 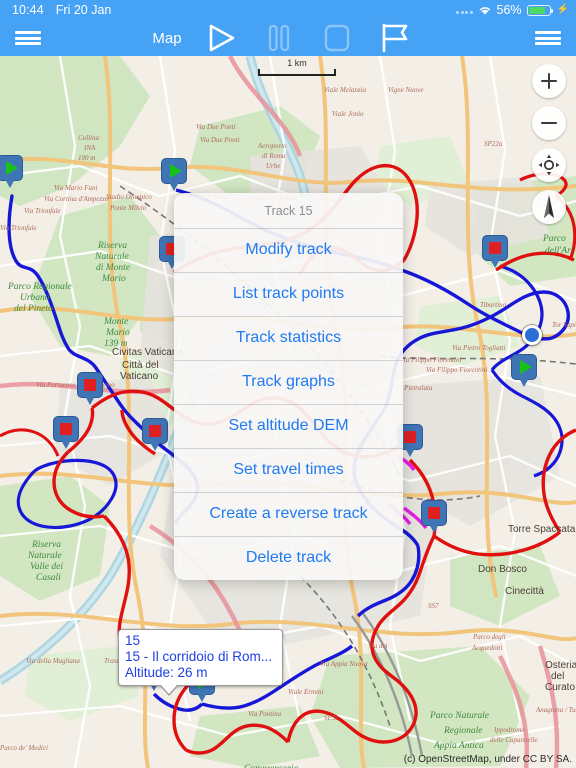 I want to click on modify-track-item: Modify track, so click(x=288, y=250).